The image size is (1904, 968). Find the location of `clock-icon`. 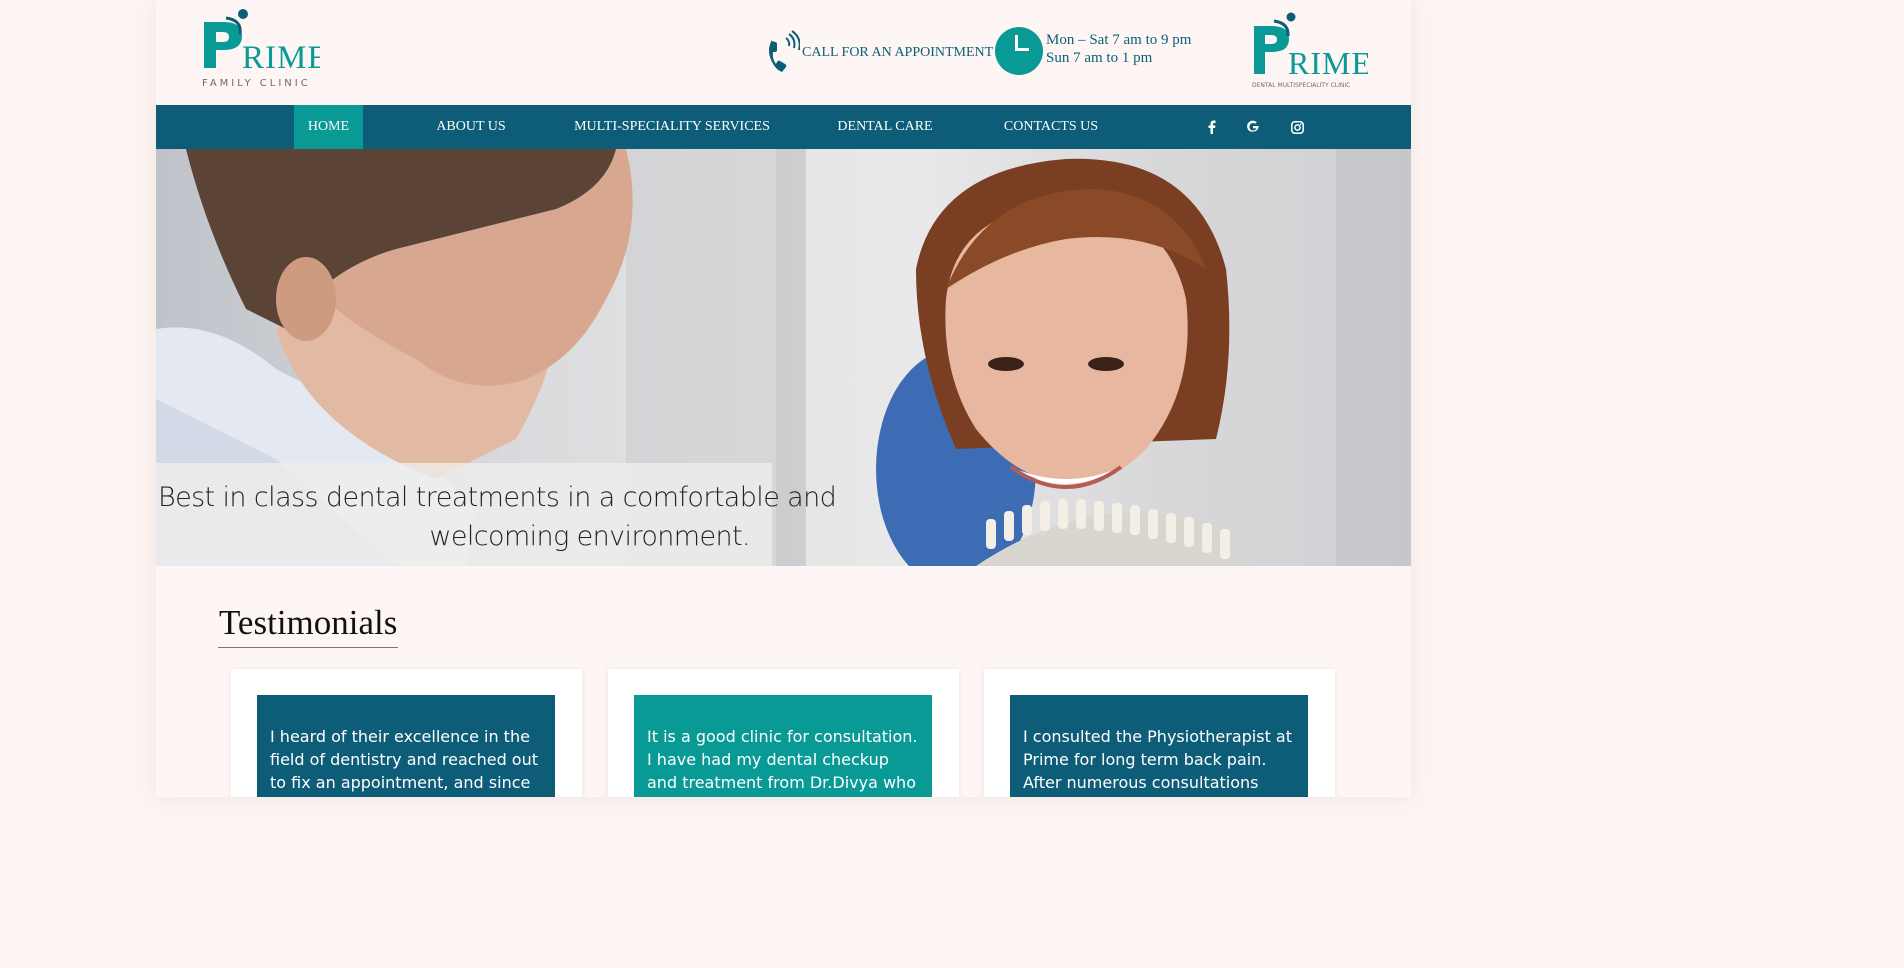

clock-icon is located at coordinates (1019, 51).